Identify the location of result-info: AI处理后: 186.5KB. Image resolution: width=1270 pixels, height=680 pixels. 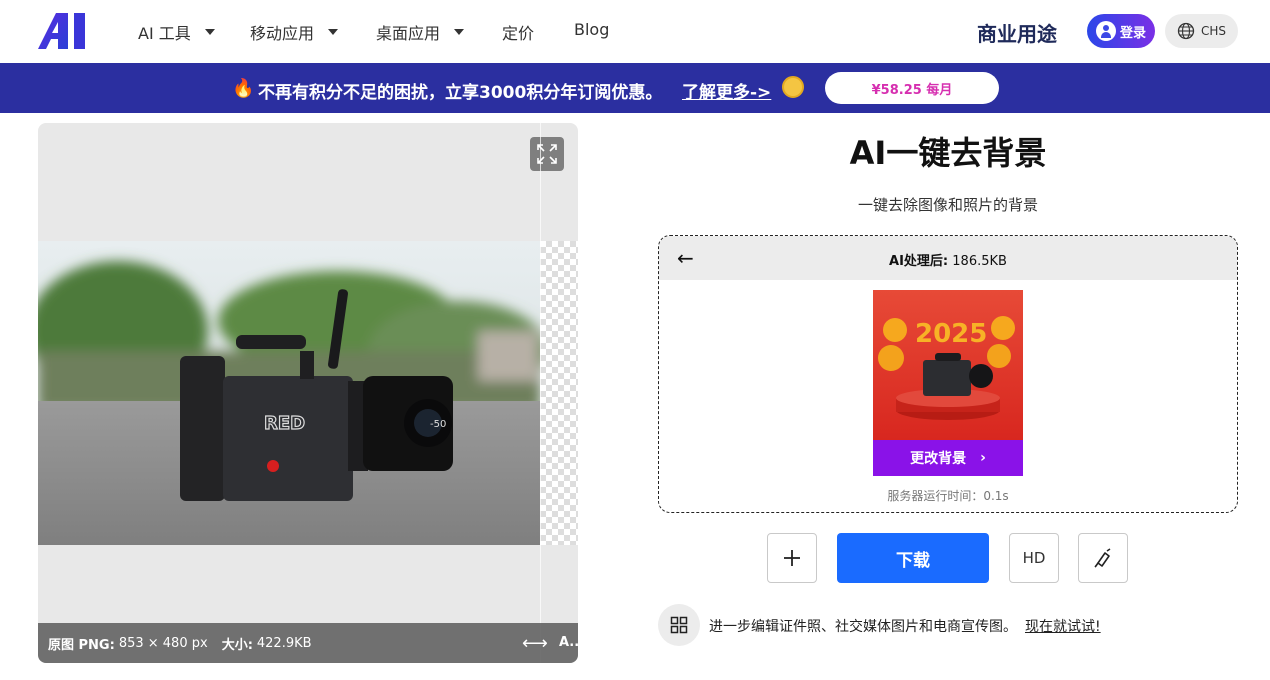
(948, 259).